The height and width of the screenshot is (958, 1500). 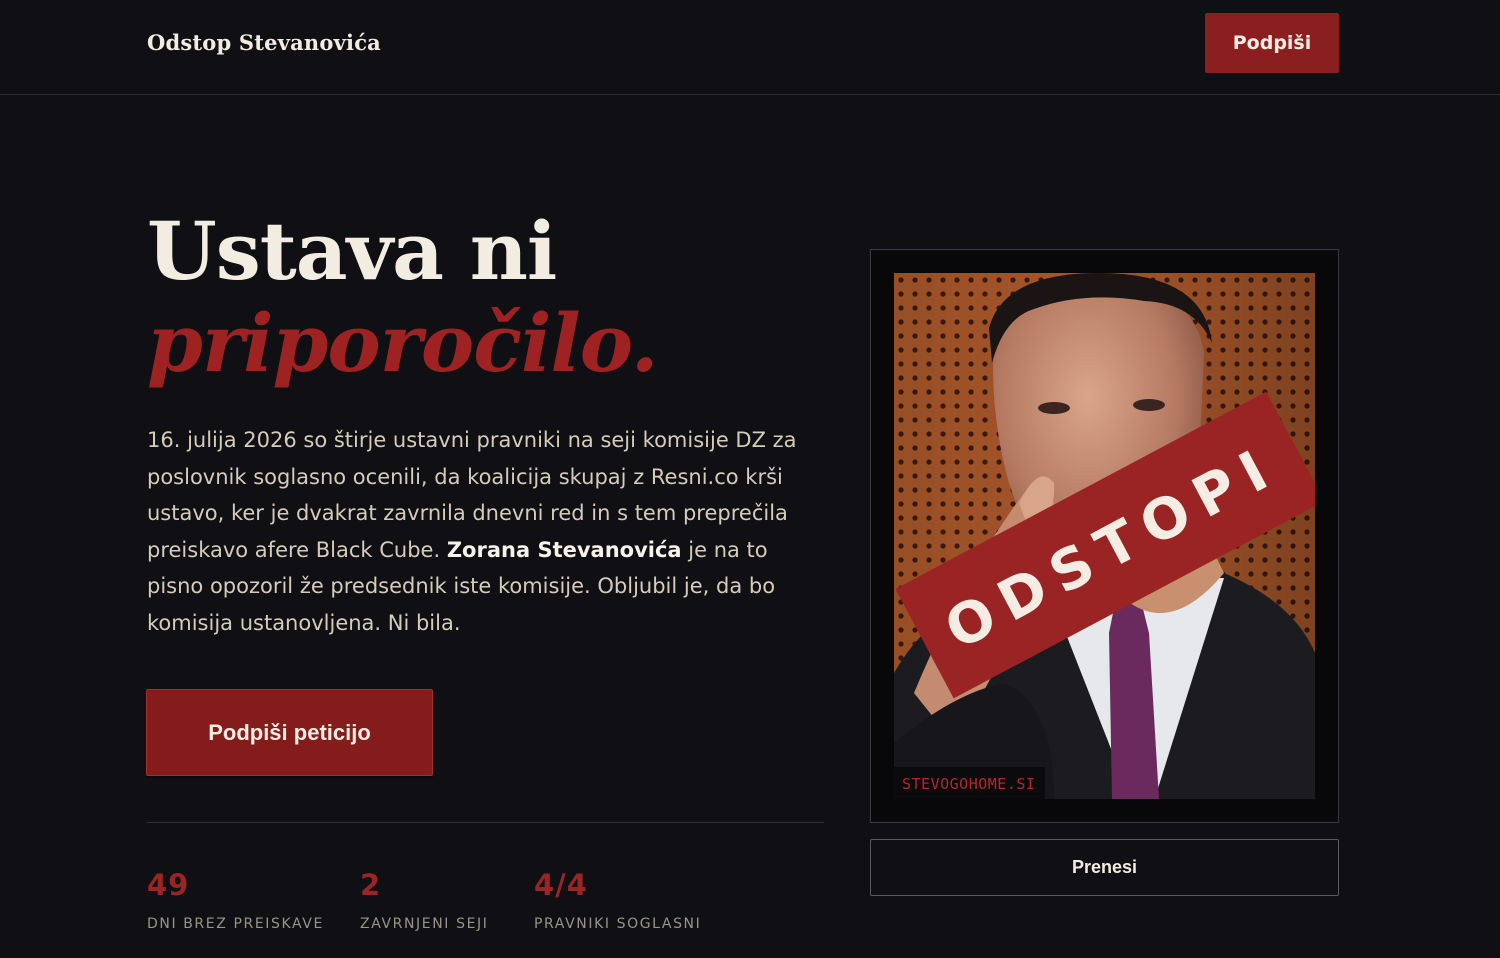 What do you see at coordinates (235, 900) in the screenshot?
I see `stat-days: 49 DNI BREZ PREISKAVE` at bounding box center [235, 900].